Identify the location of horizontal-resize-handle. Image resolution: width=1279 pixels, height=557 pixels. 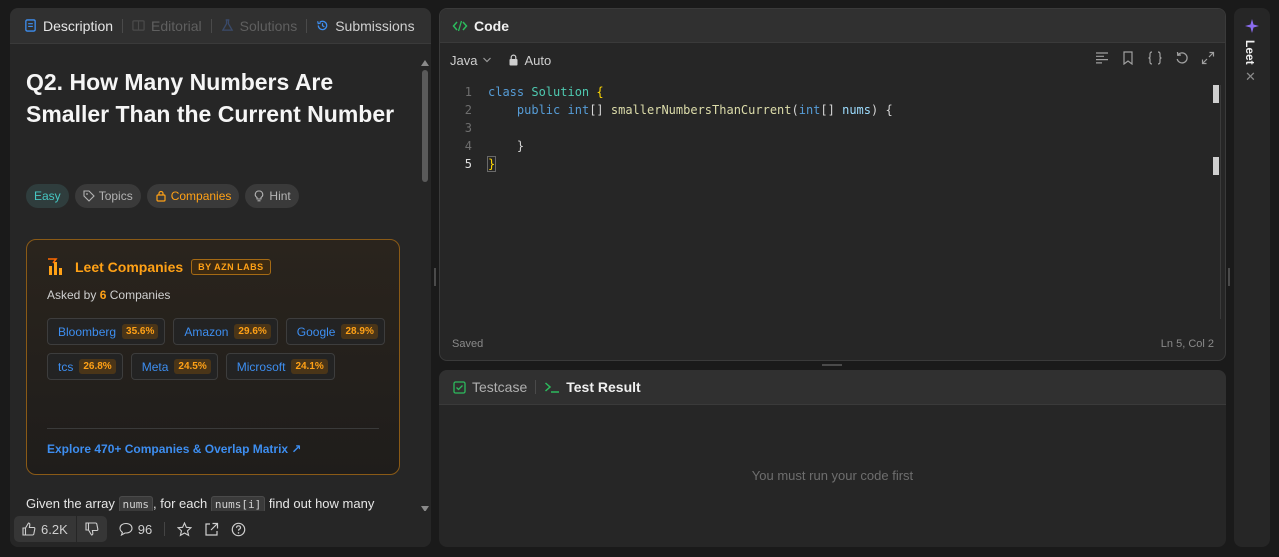
(832, 365).